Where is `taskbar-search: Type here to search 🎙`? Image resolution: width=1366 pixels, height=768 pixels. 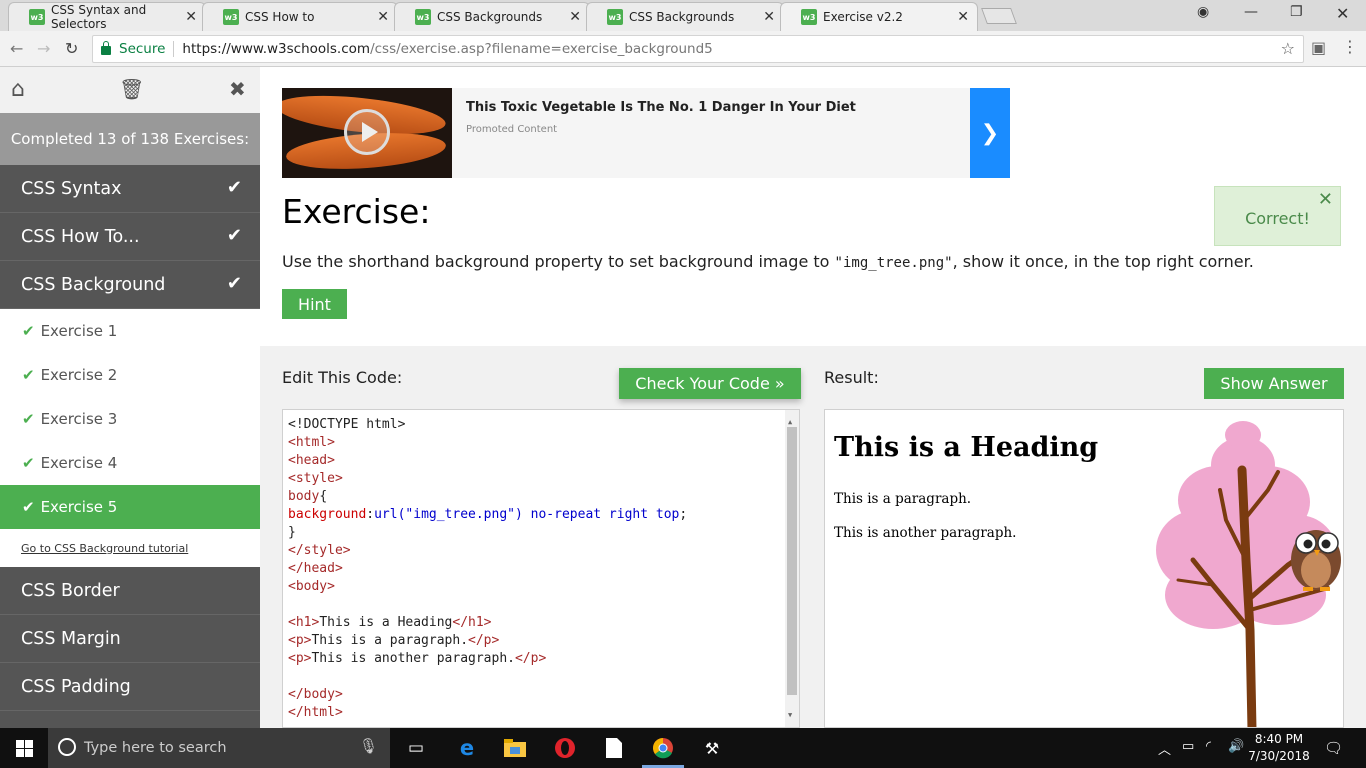 taskbar-search: Type here to search 🎙 is located at coordinates (219, 748).